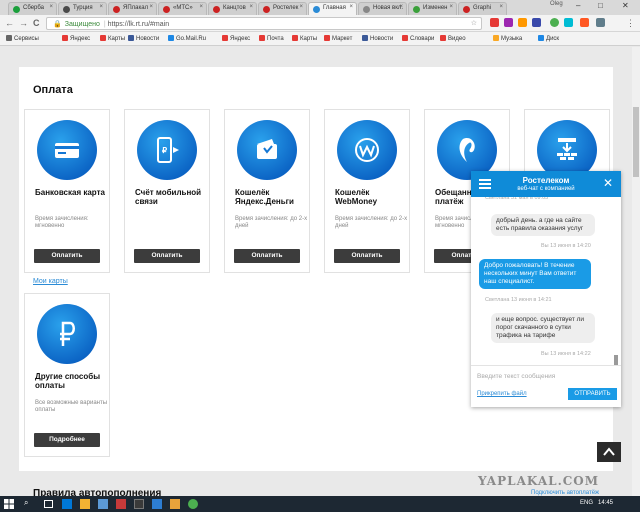  I want to click on scroll-to-top-button, so click(609, 452).